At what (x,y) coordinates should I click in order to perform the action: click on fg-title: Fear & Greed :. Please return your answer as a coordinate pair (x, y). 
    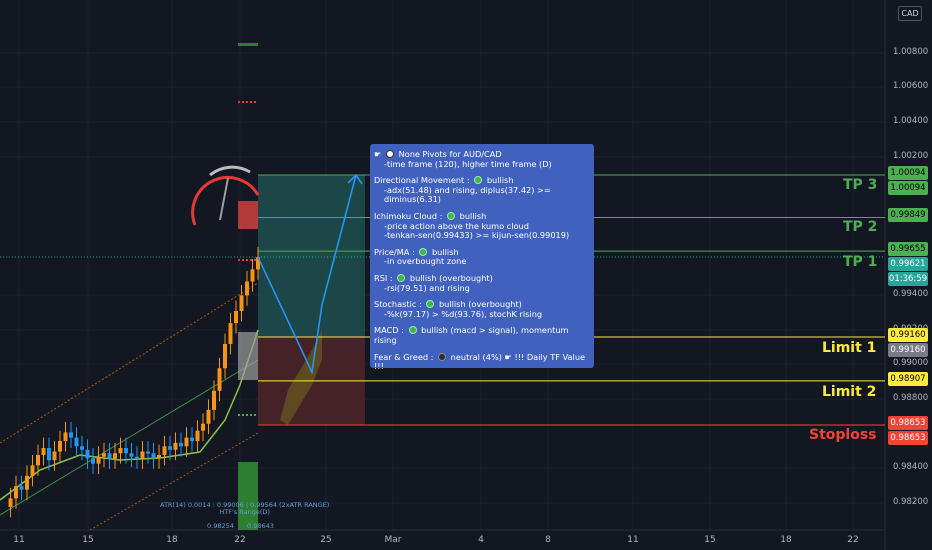
    Looking at the image, I should click on (404, 356).